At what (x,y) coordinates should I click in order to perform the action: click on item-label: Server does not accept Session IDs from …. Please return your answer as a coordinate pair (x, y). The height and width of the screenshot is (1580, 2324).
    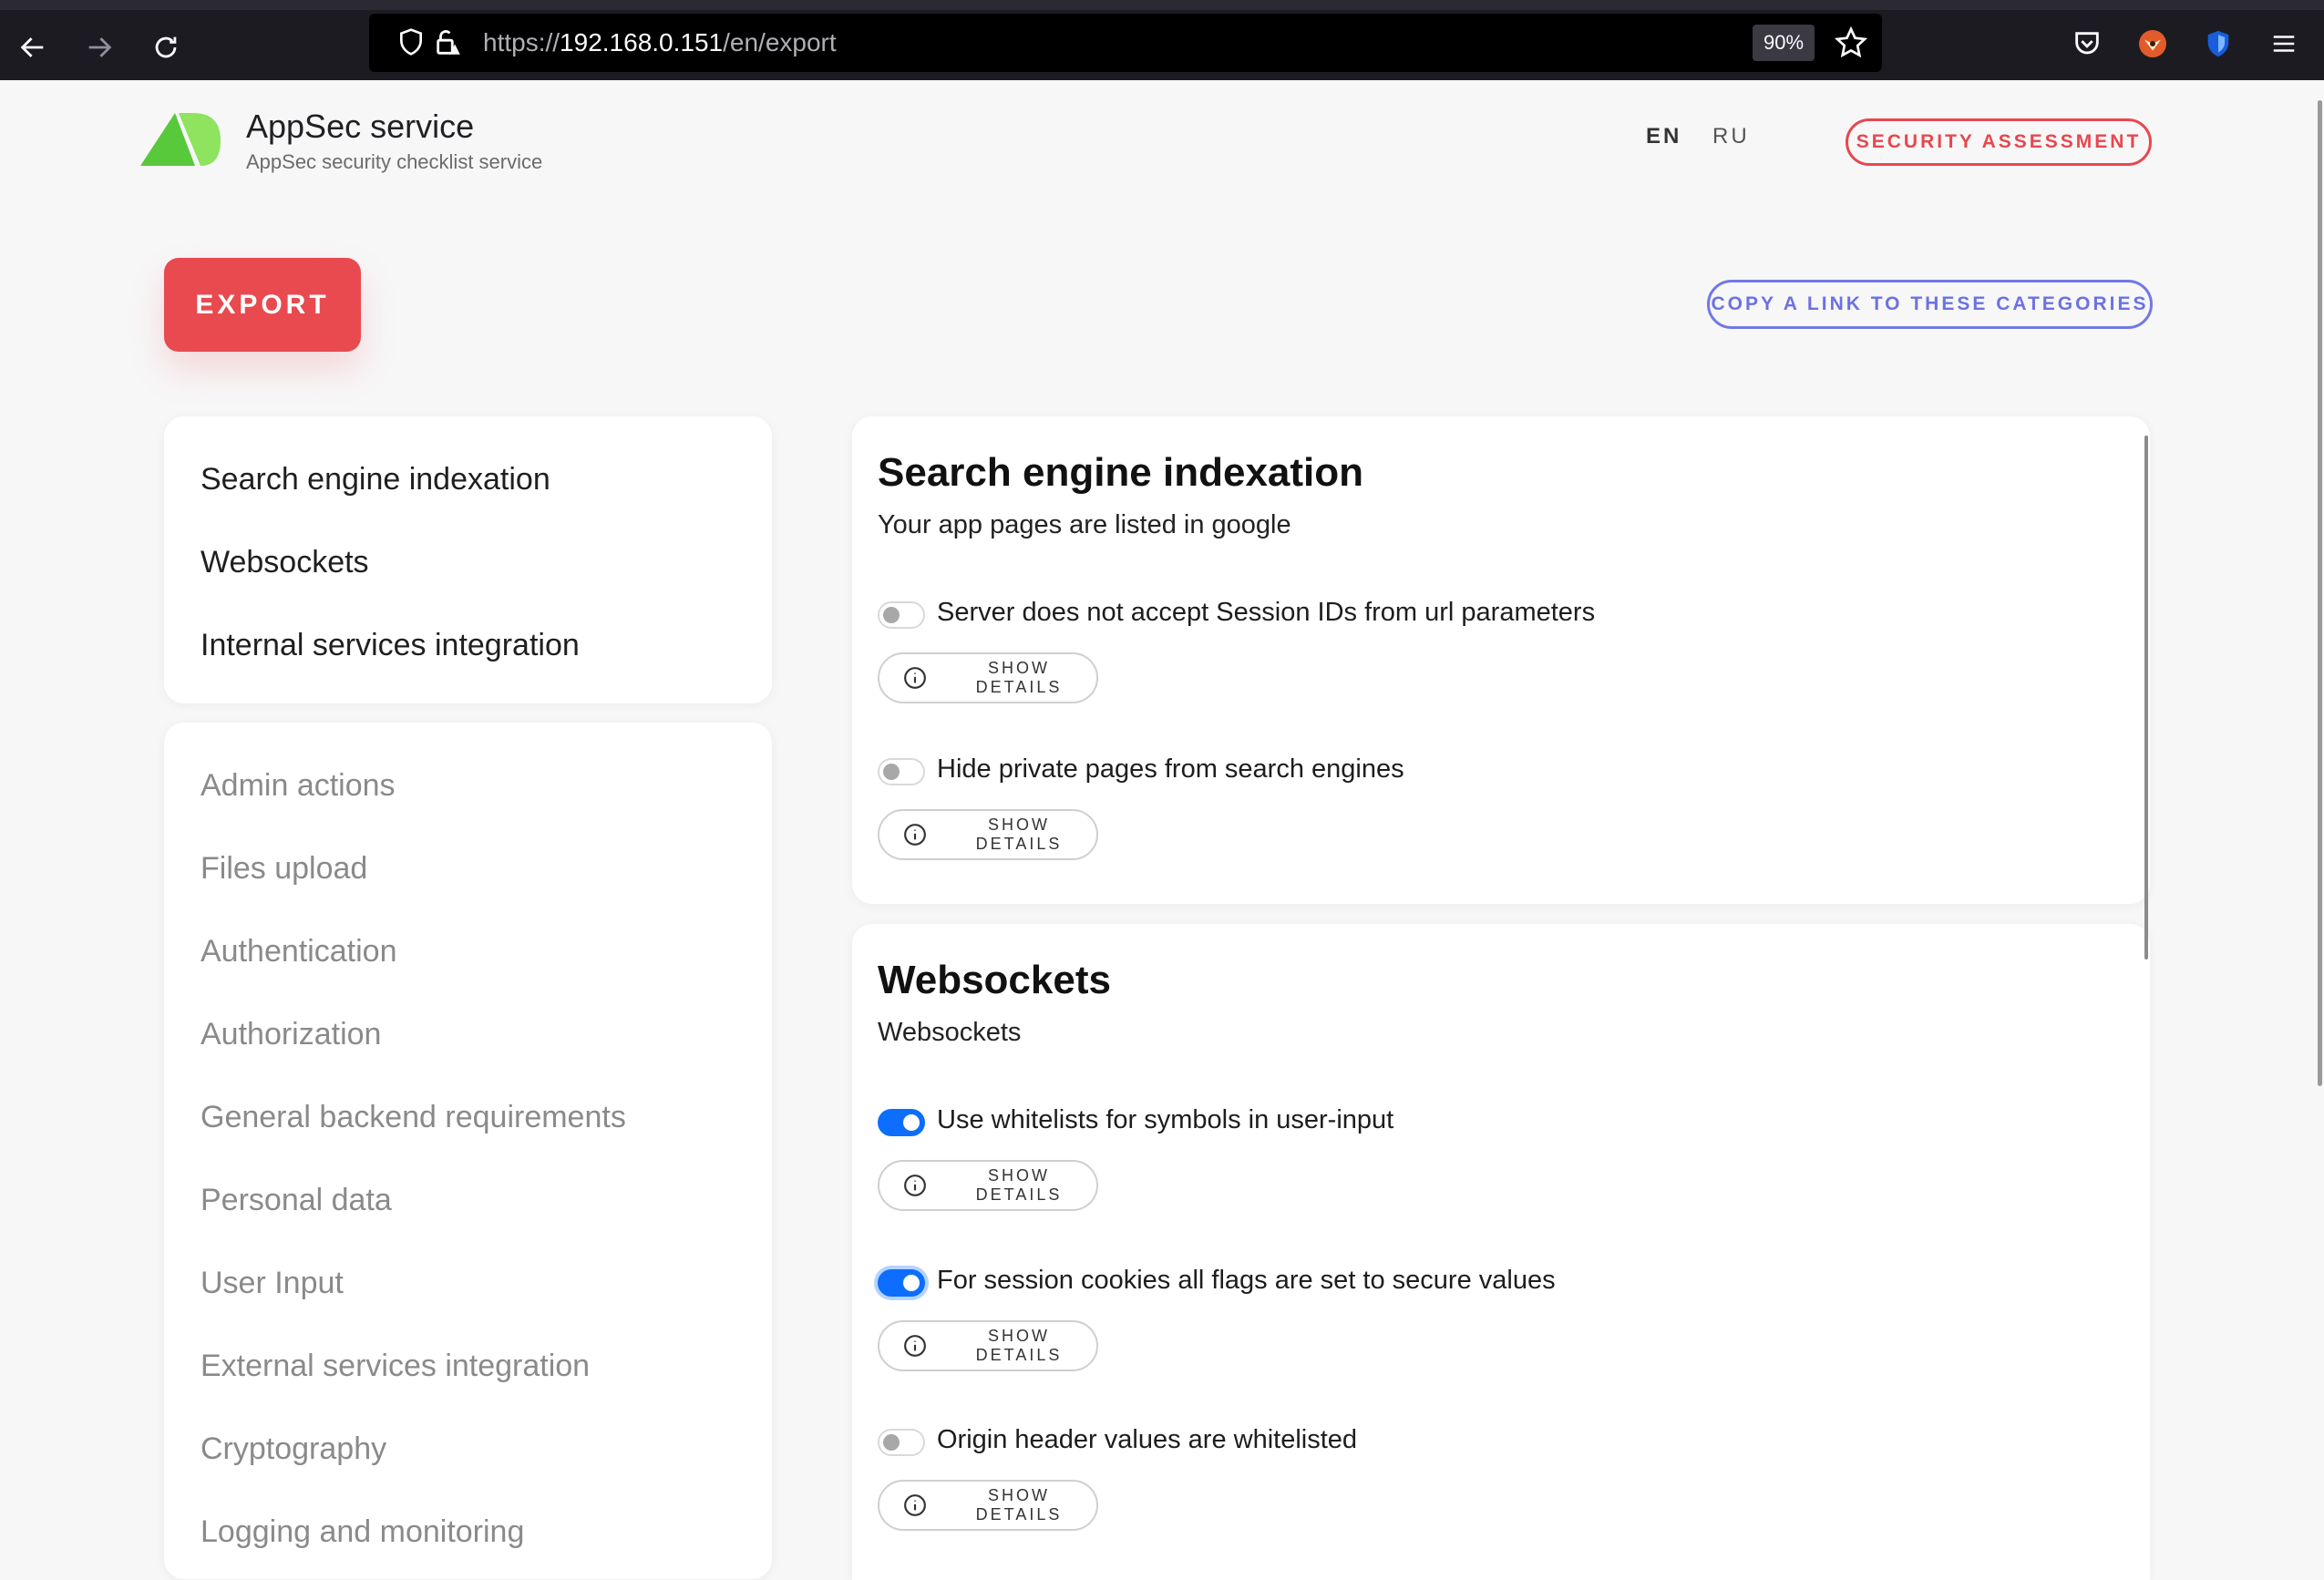
    Looking at the image, I should click on (1266, 613).